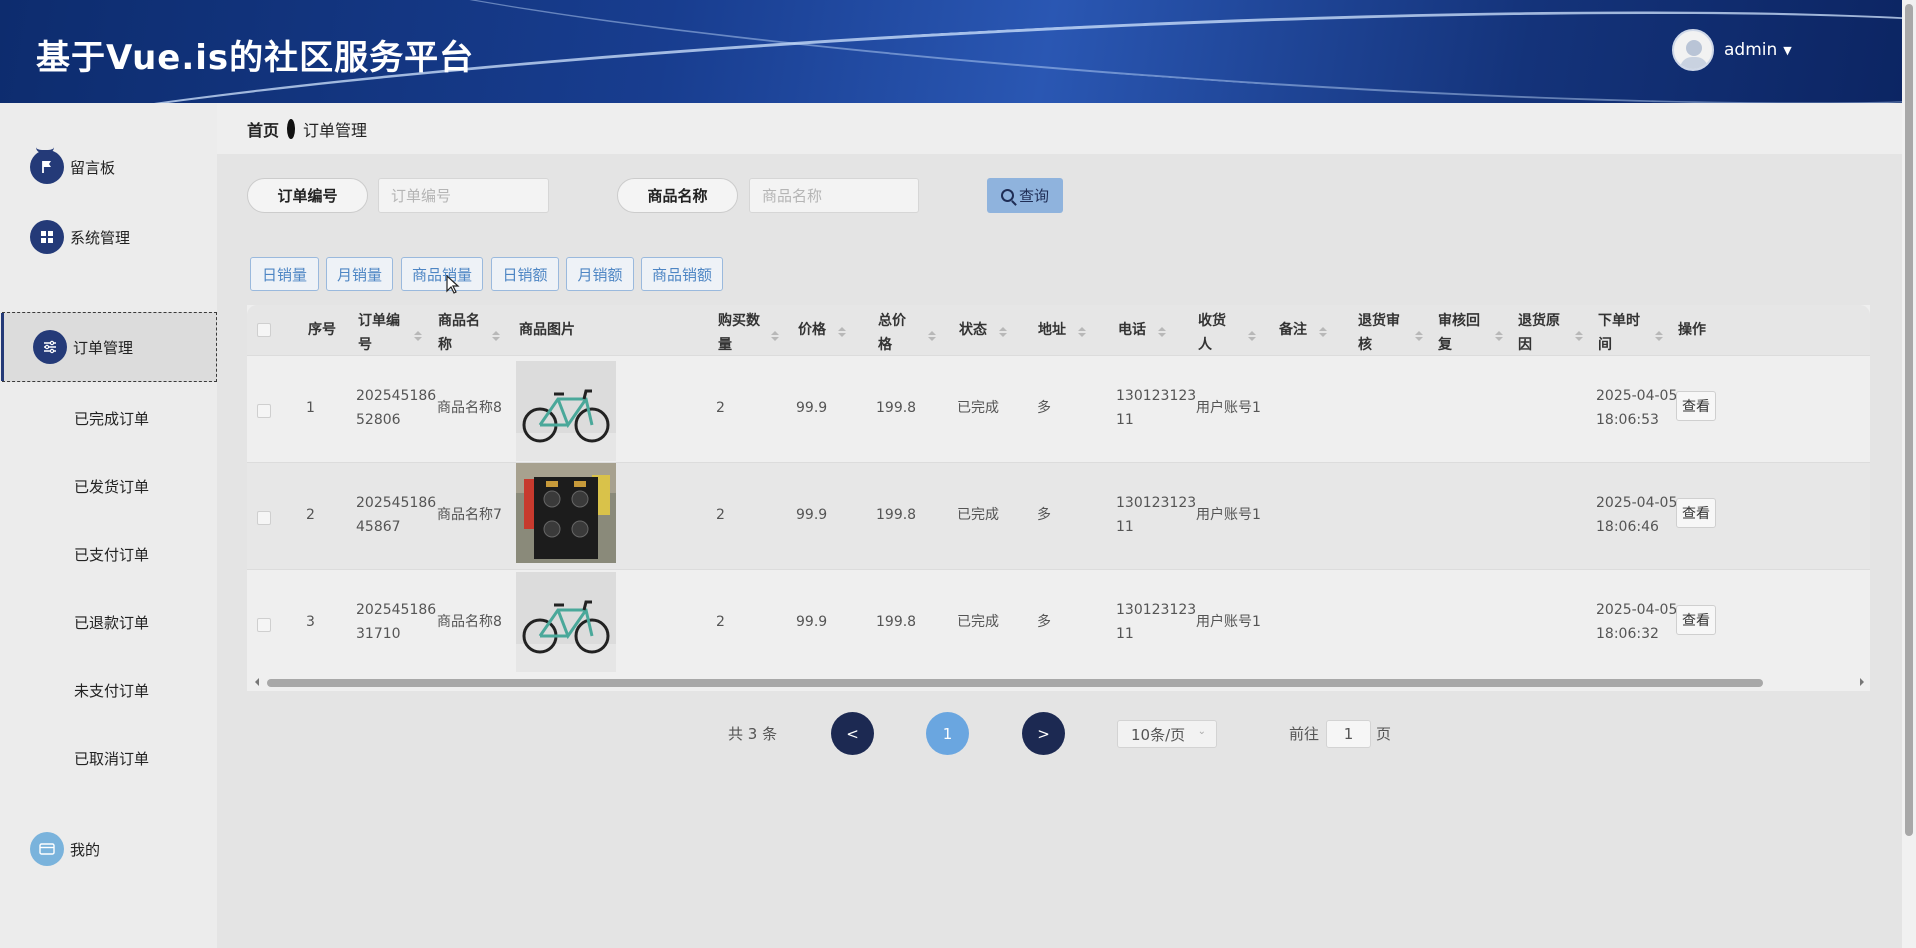 The image size is (1916, 948). What do you see at coordinates (108, 486) in the screenshot?
I see `sidebar-subitem-shipped-orders: 已发货订单` at bounding box center [108, 486].